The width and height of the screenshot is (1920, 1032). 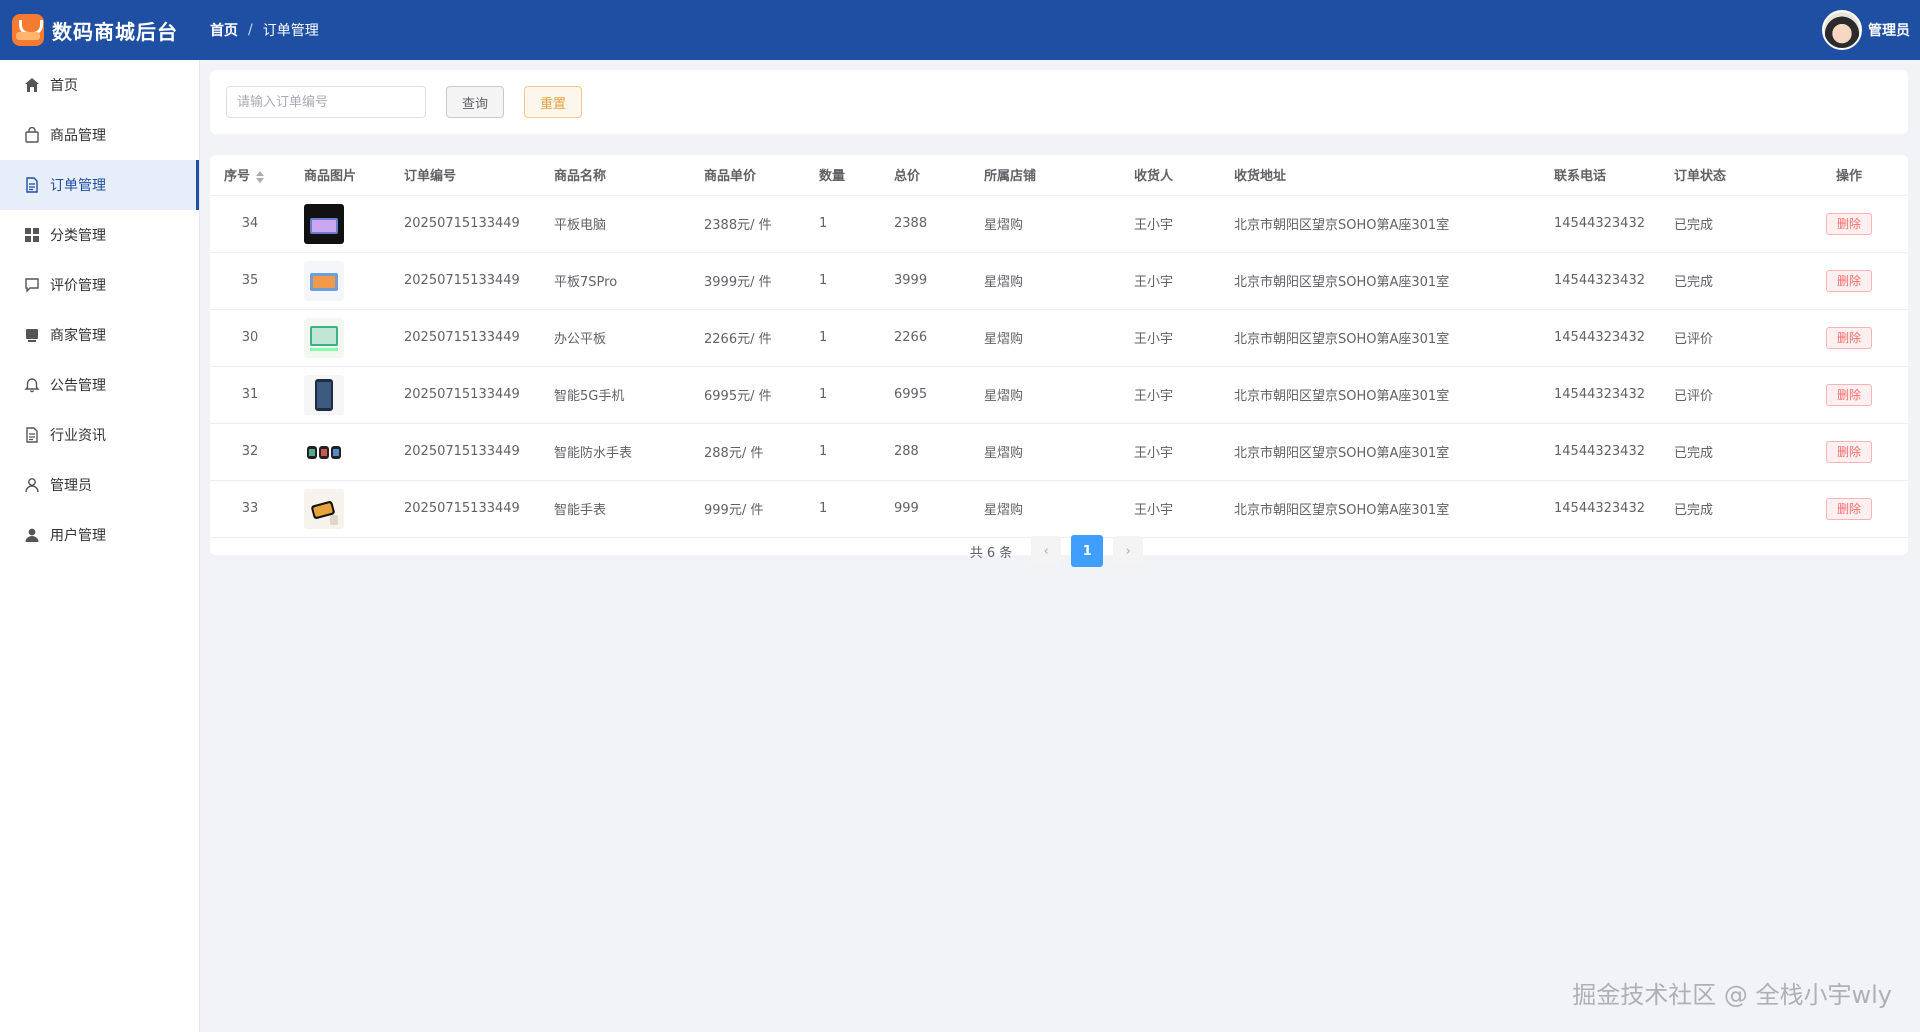 I want to click on sidebar-item-merchants: 商家管理, so click(x=99, y=335).